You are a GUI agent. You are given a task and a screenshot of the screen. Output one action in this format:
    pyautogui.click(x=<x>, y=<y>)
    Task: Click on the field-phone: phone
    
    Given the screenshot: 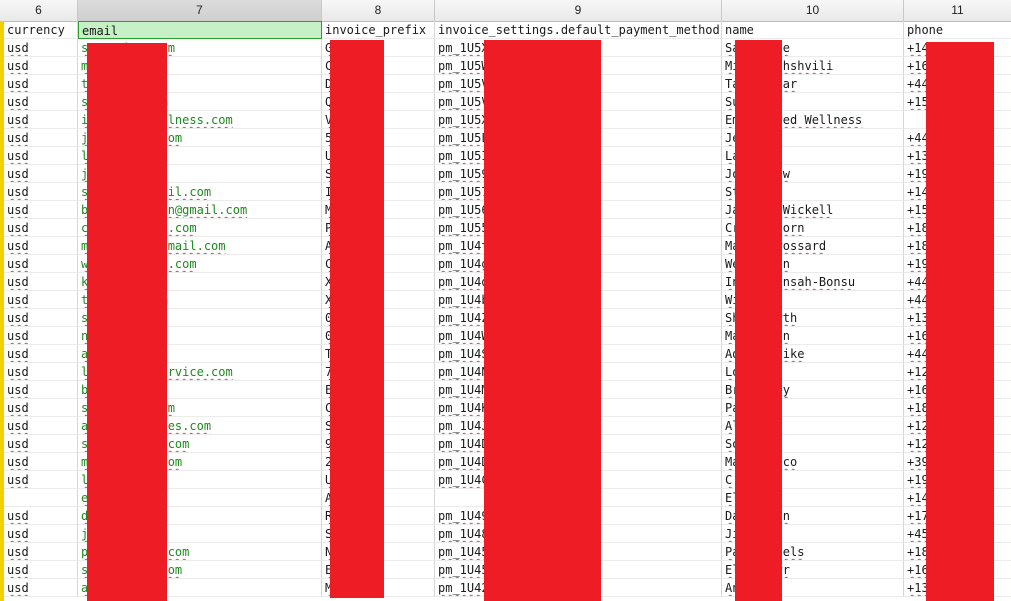 What is the action you would take?
    pyautogui.click(x=957, y=30)
    